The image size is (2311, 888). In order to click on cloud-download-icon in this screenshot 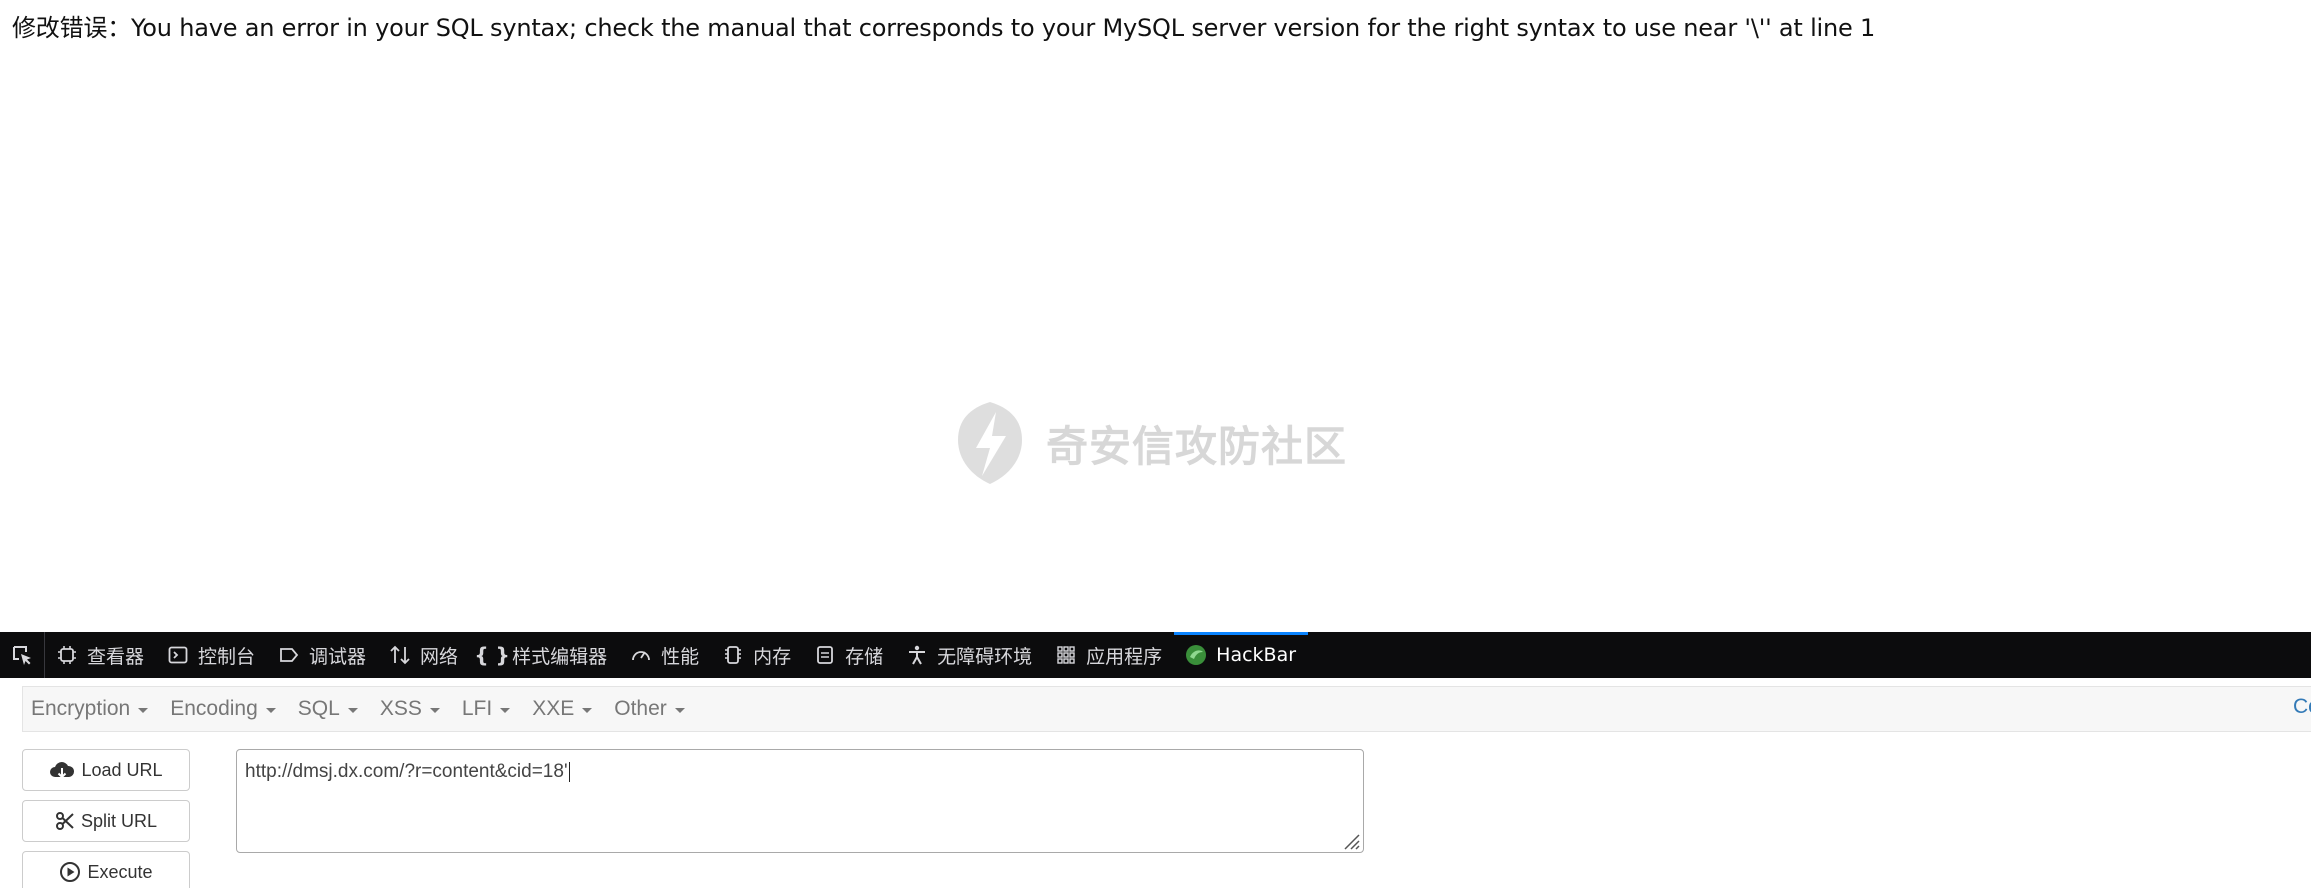, I will do `click(62, 770)`.